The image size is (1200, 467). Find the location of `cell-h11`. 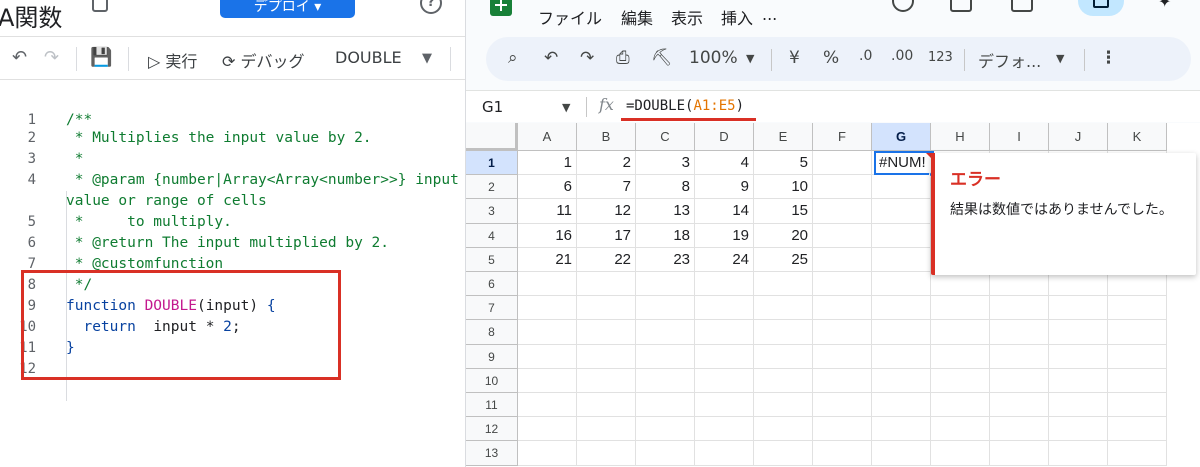

cell-h11 is located at coordinates (960, 405).